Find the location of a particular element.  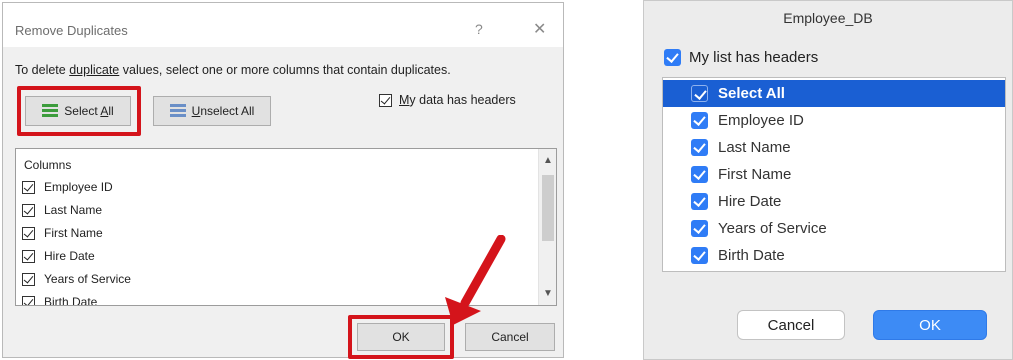

unselect-all-button: Unselect All is located at coordinates (212, 111).